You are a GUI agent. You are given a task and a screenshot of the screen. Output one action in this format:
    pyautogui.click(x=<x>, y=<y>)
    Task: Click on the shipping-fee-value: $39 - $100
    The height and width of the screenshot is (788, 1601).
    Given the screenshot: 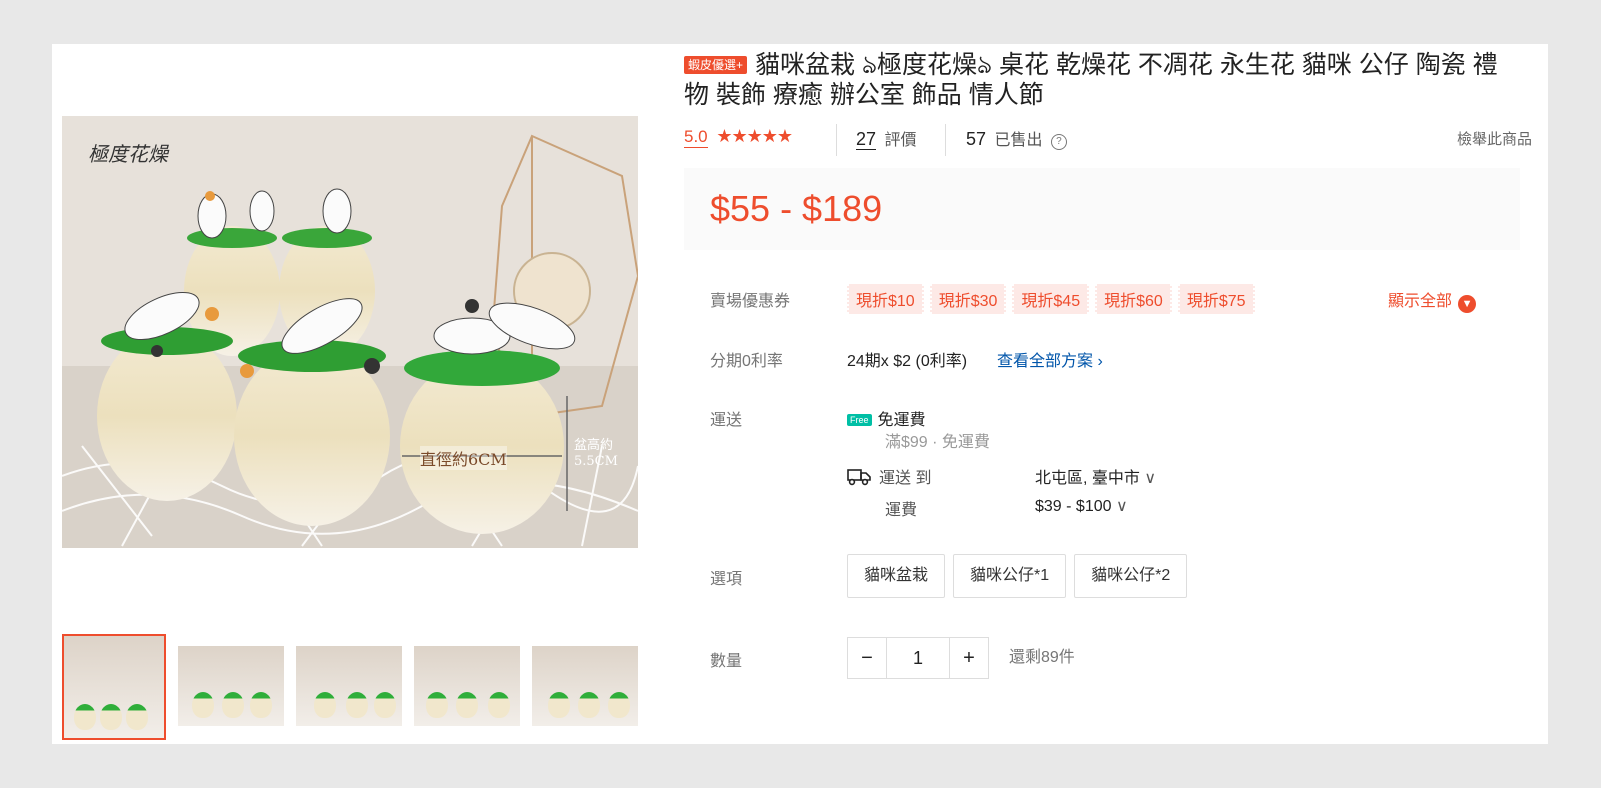 What is the action you would take?
    pyautogui.click(x=1073, y=506)
    